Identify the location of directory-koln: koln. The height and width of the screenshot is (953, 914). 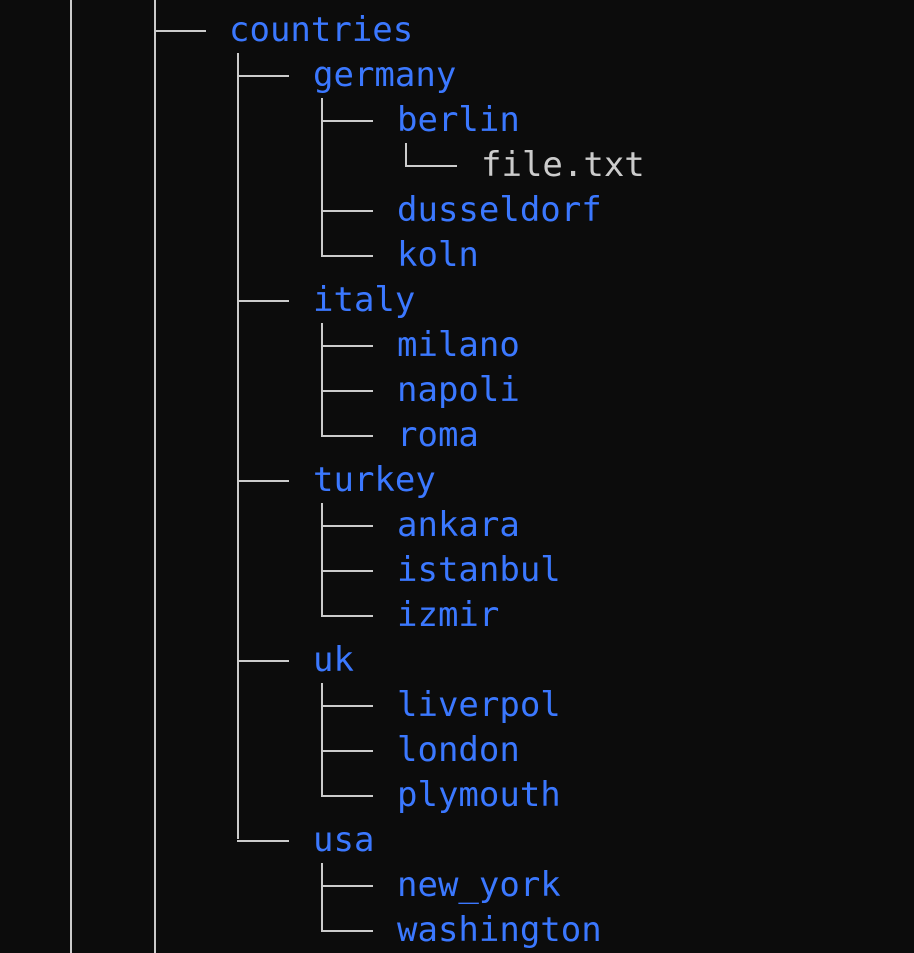
(438, 255).